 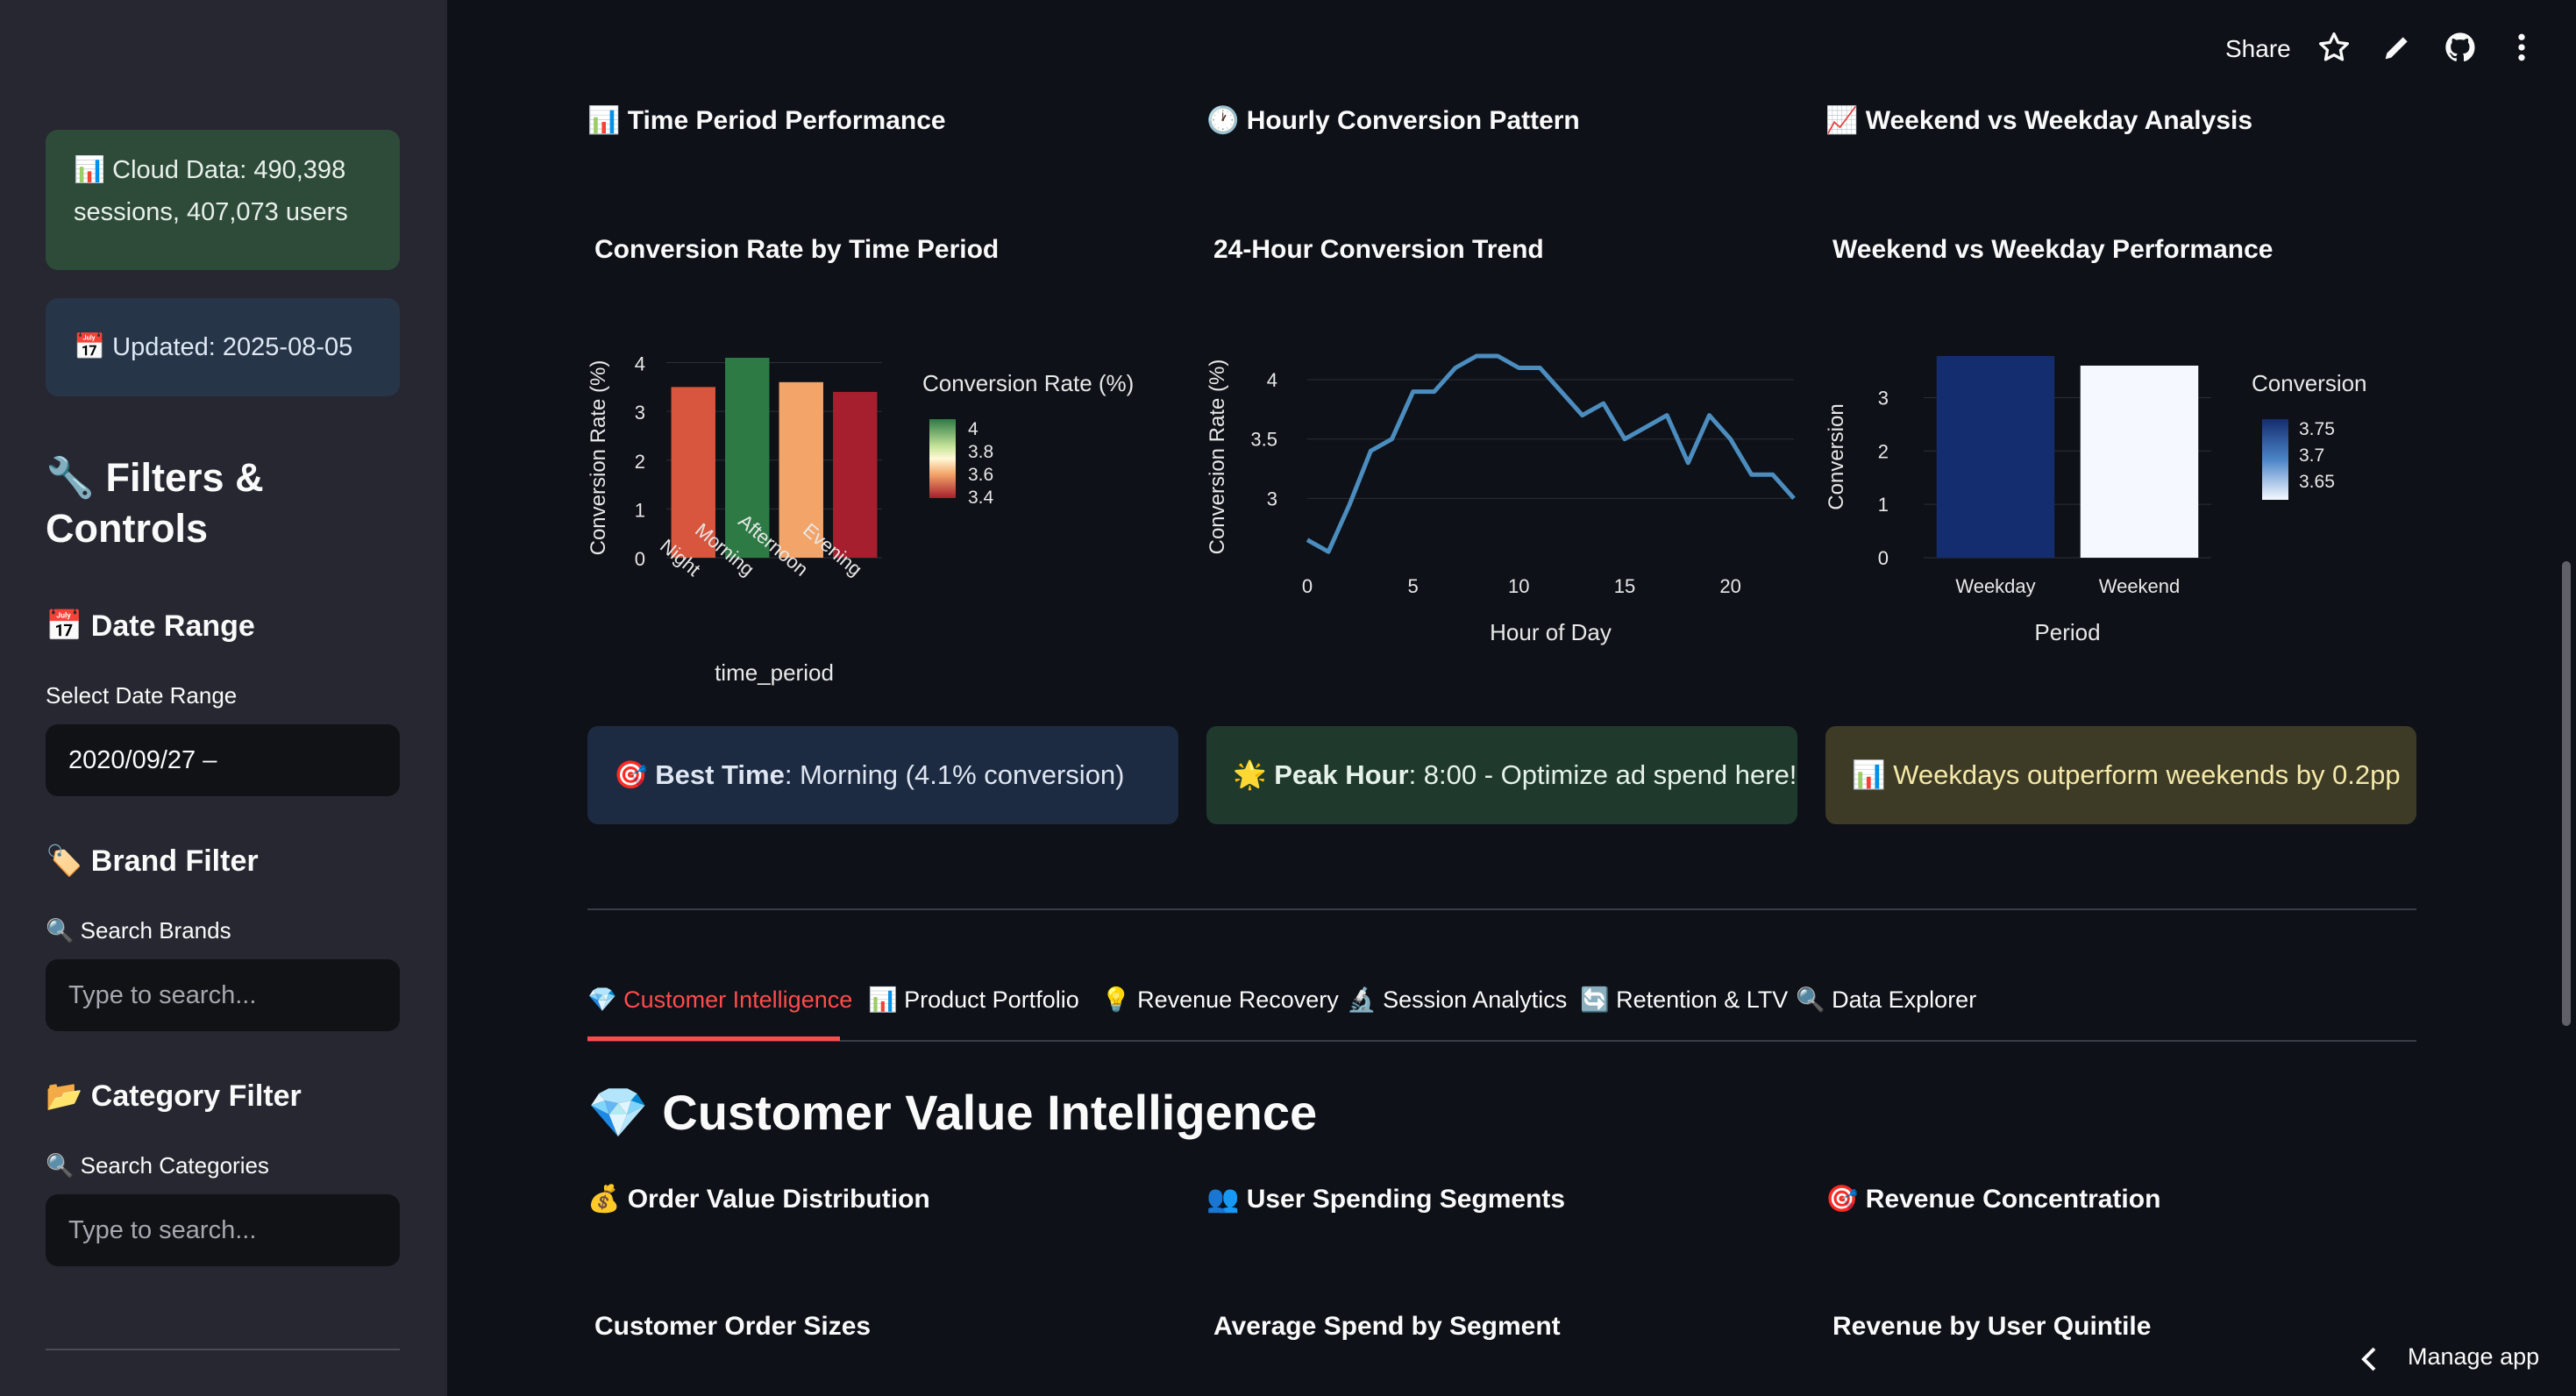 What do you see at coordinates (2369, 1359) in the screenshot?
I see `chevron-left-icon` at bounding box center [2369, 1359].